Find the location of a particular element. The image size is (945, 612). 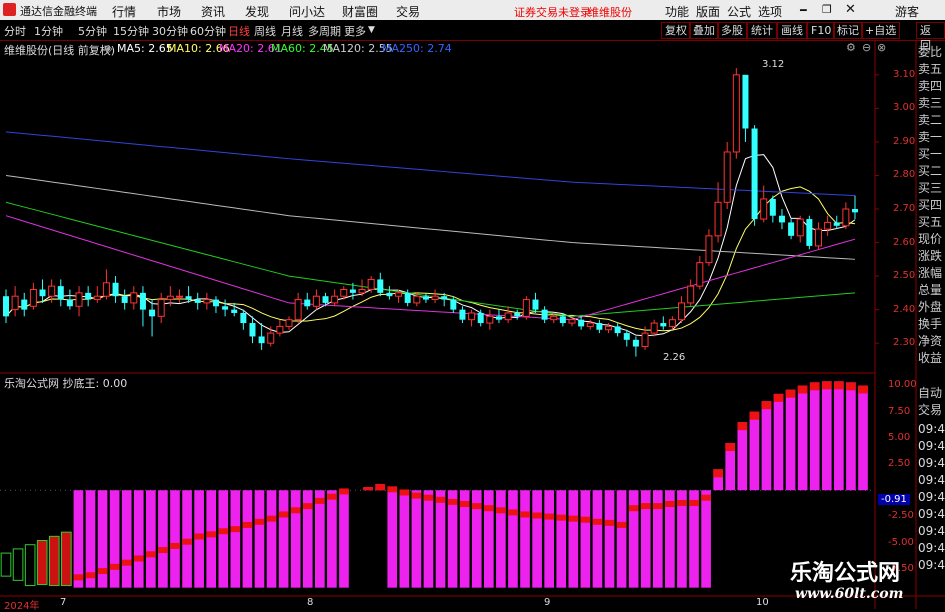

indicator-tick: 10.00 is located at coordinates (902, 385).